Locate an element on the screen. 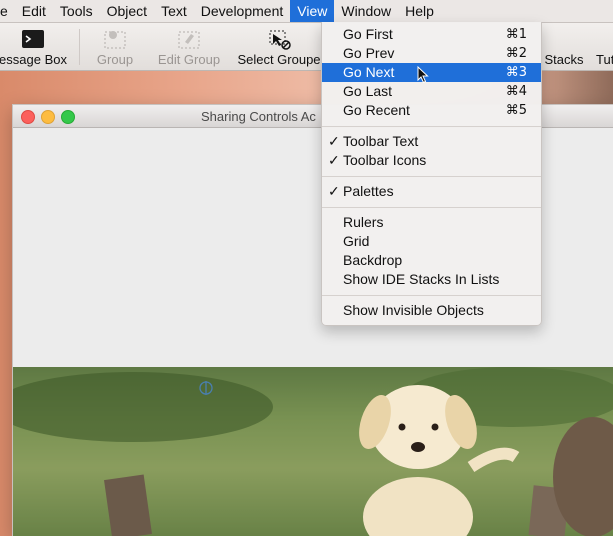 The width and height of the screenshot is (613, 536). stacks-button: Stacks is located at coordinates (564, 46).